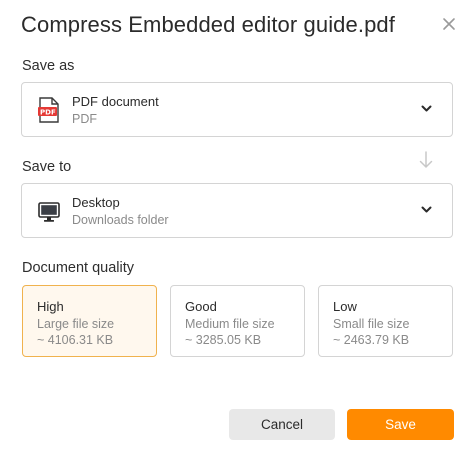 This screenshot has height=454, width=474. What do you see at coordinates (75, 340) in the screenshot?
I see `quality-option-size: ~ 4106.31 KB` at bounding box center [75, 340].